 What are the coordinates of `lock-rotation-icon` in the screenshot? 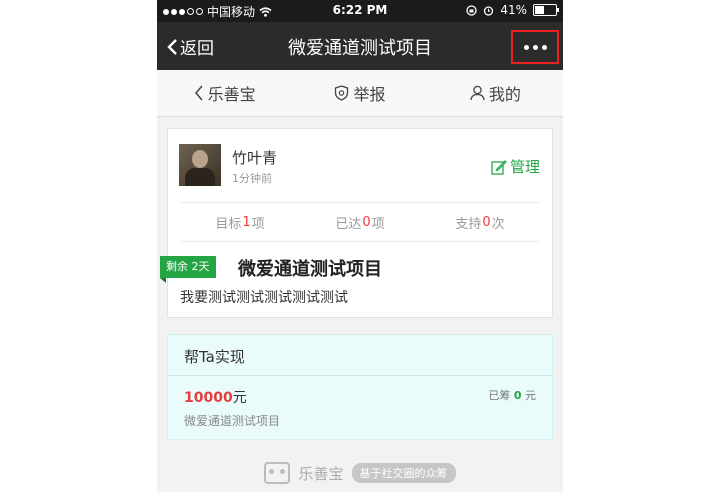 It's located at (471, 10).